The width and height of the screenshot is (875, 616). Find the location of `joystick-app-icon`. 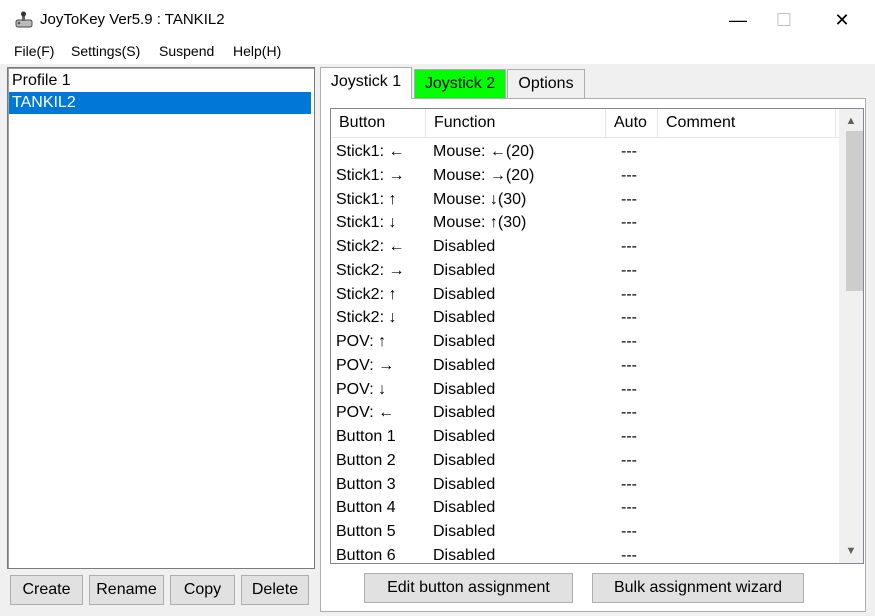

joystick-app-icon is located at coordinates (24, 19).